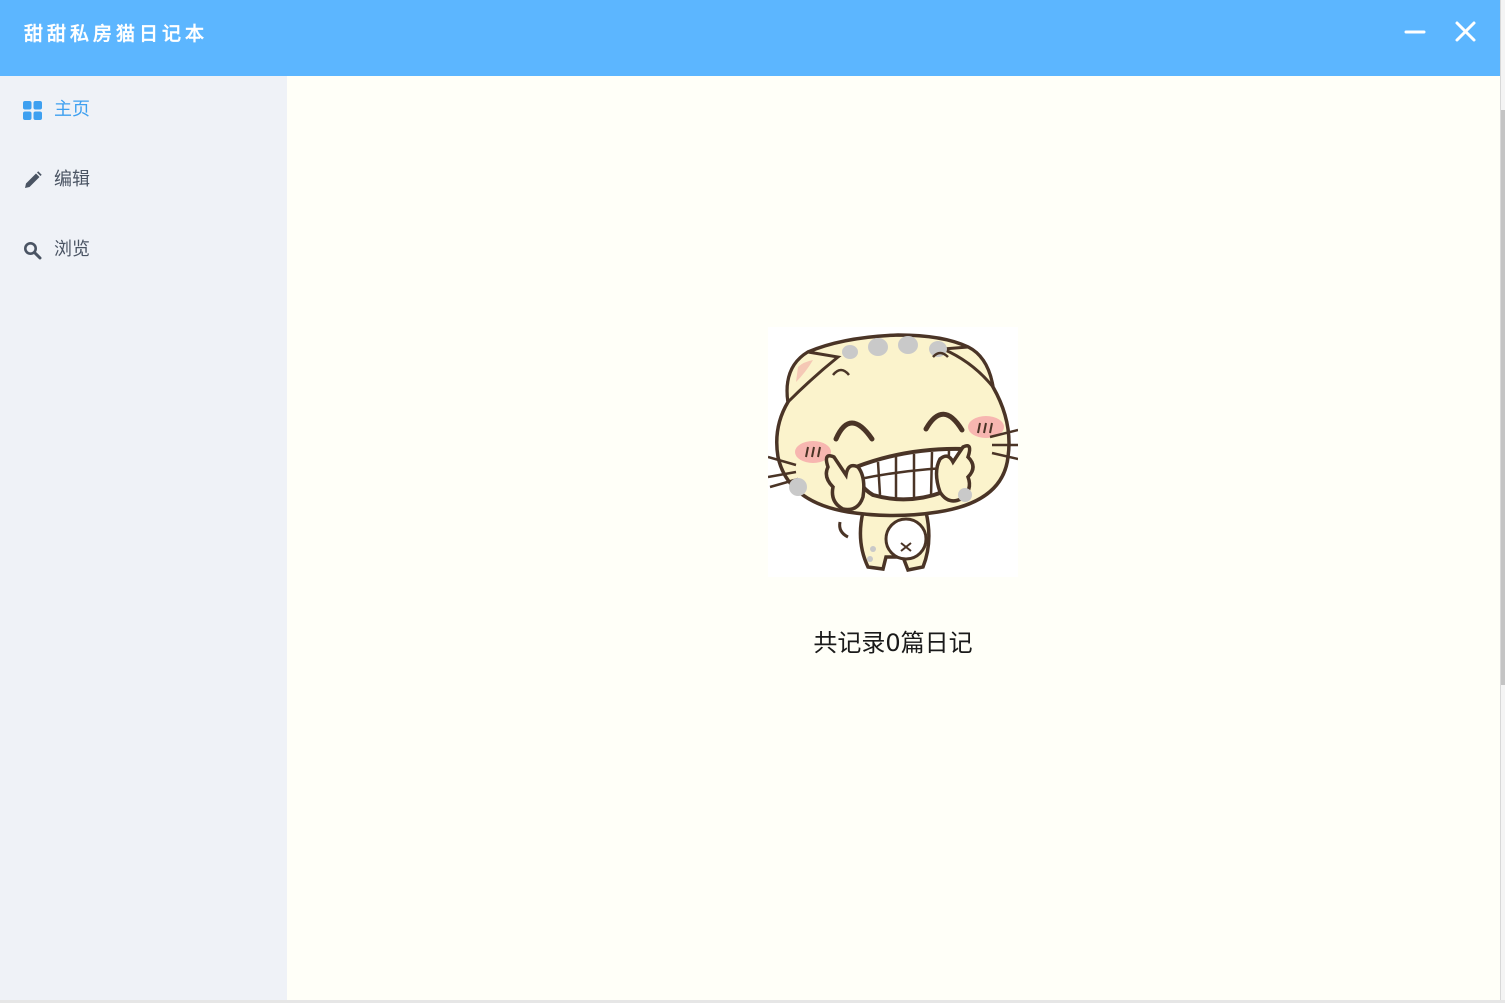  I want to click on sidebar-item-edit: 编辑, so click(143, 180).